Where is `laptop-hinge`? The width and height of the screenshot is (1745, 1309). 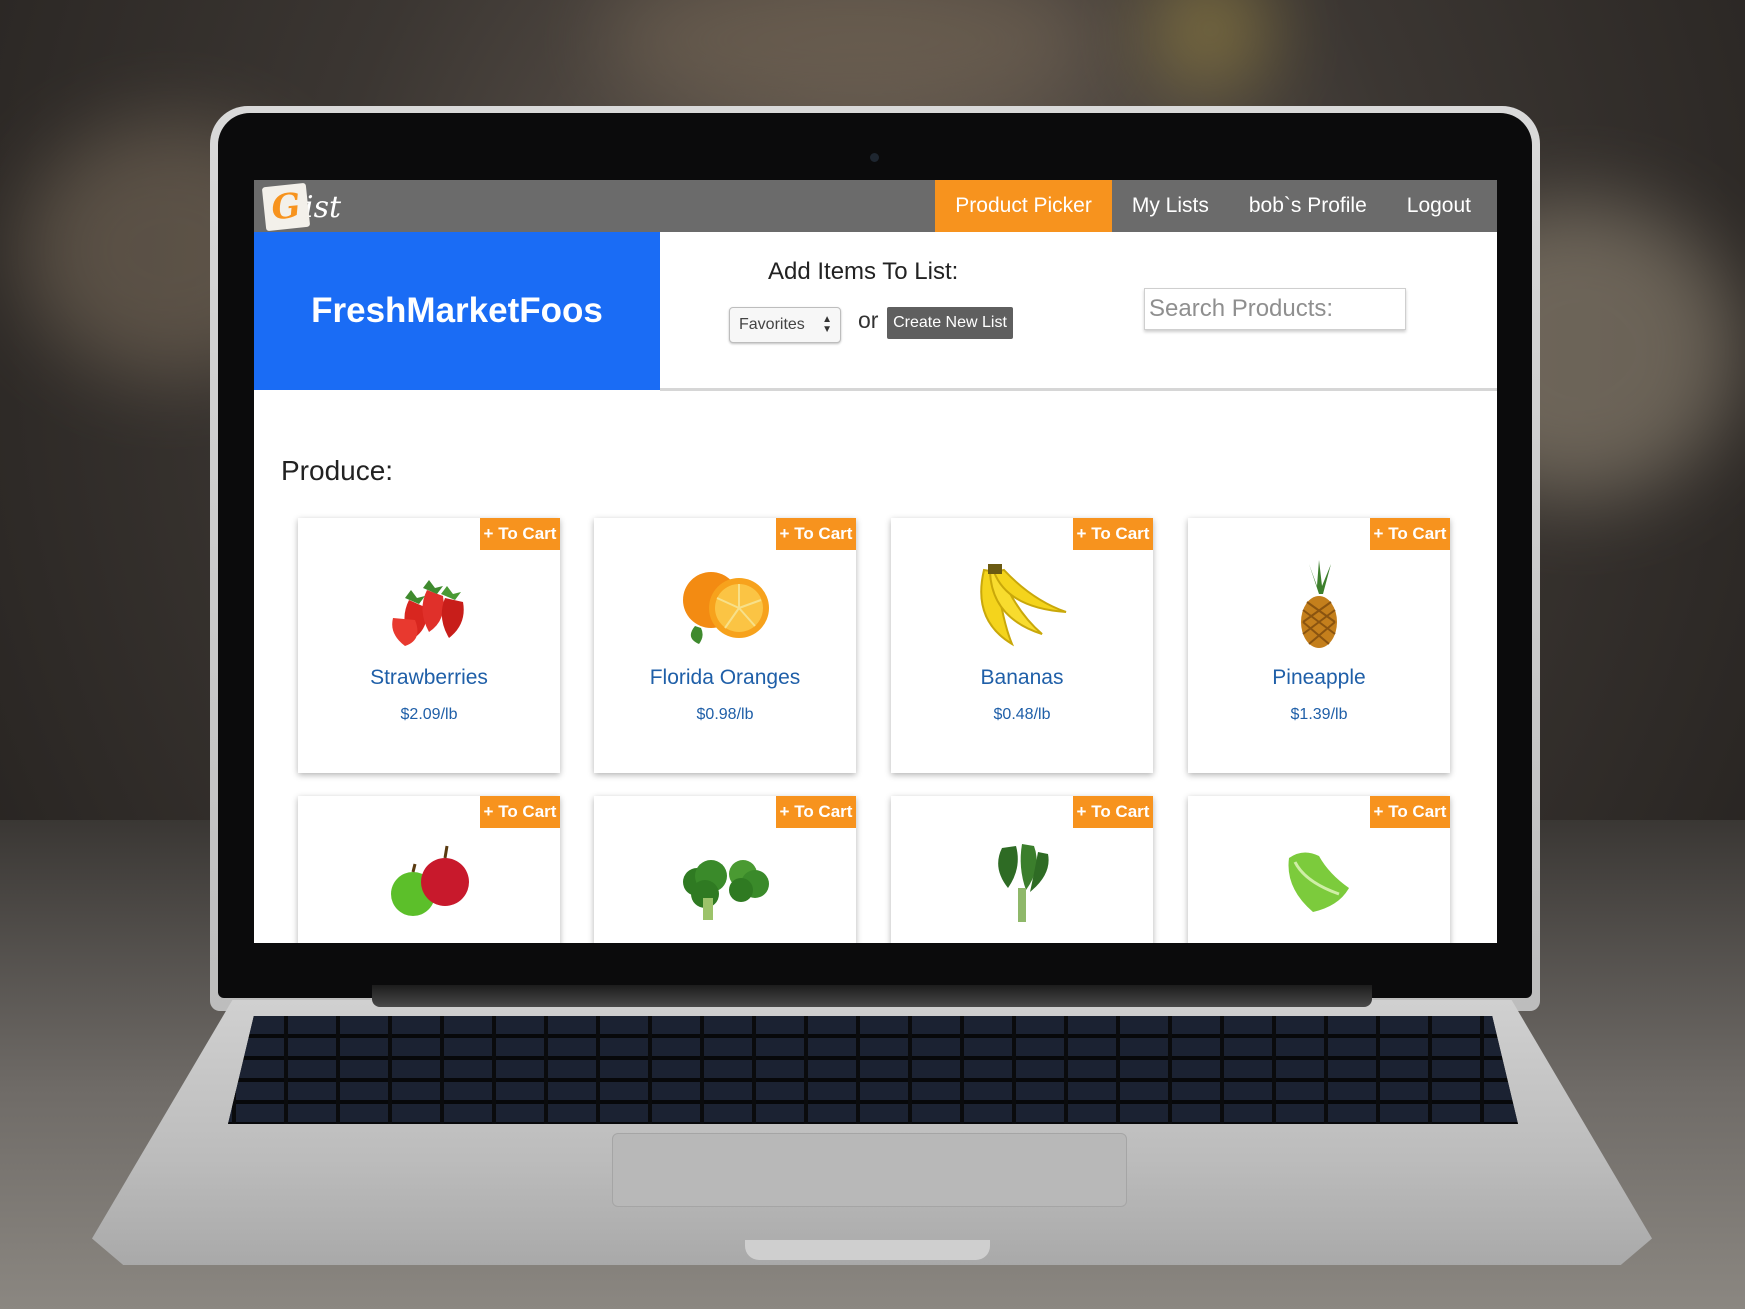 laptop-hinge is located at coordinates (872, 996).